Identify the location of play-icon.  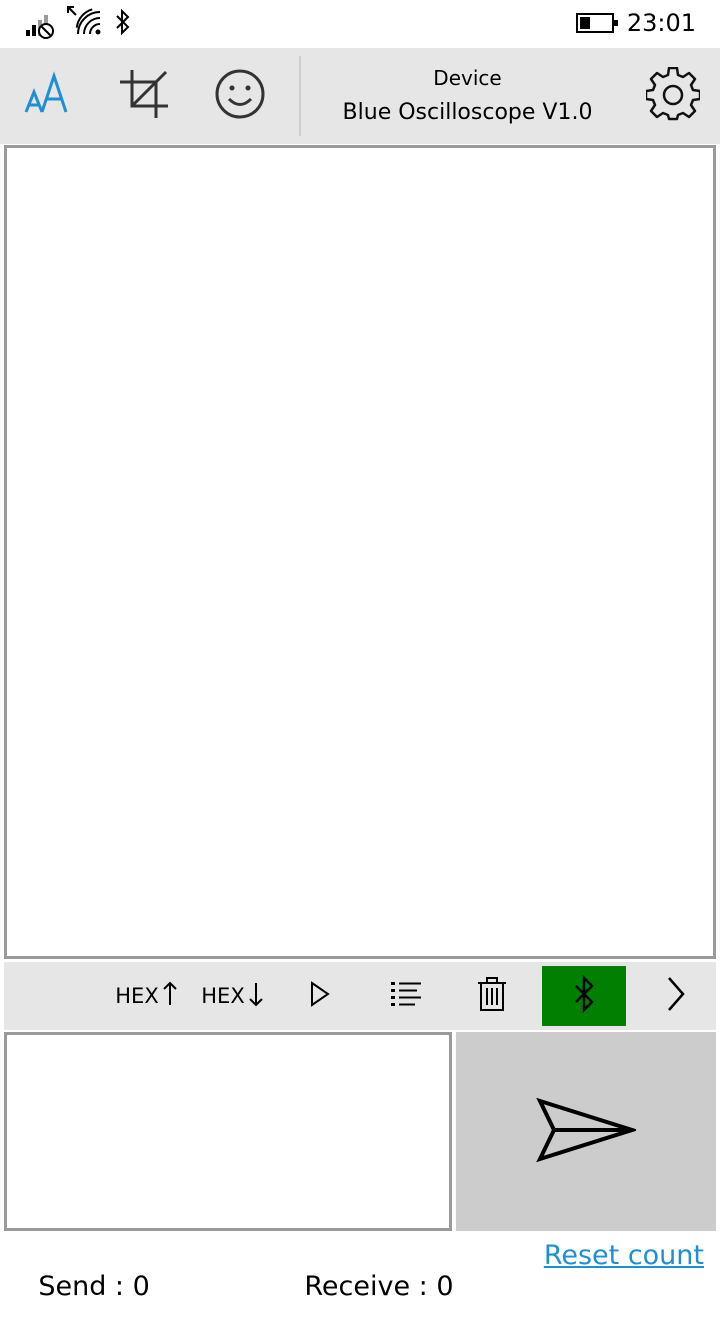
(320, 996).